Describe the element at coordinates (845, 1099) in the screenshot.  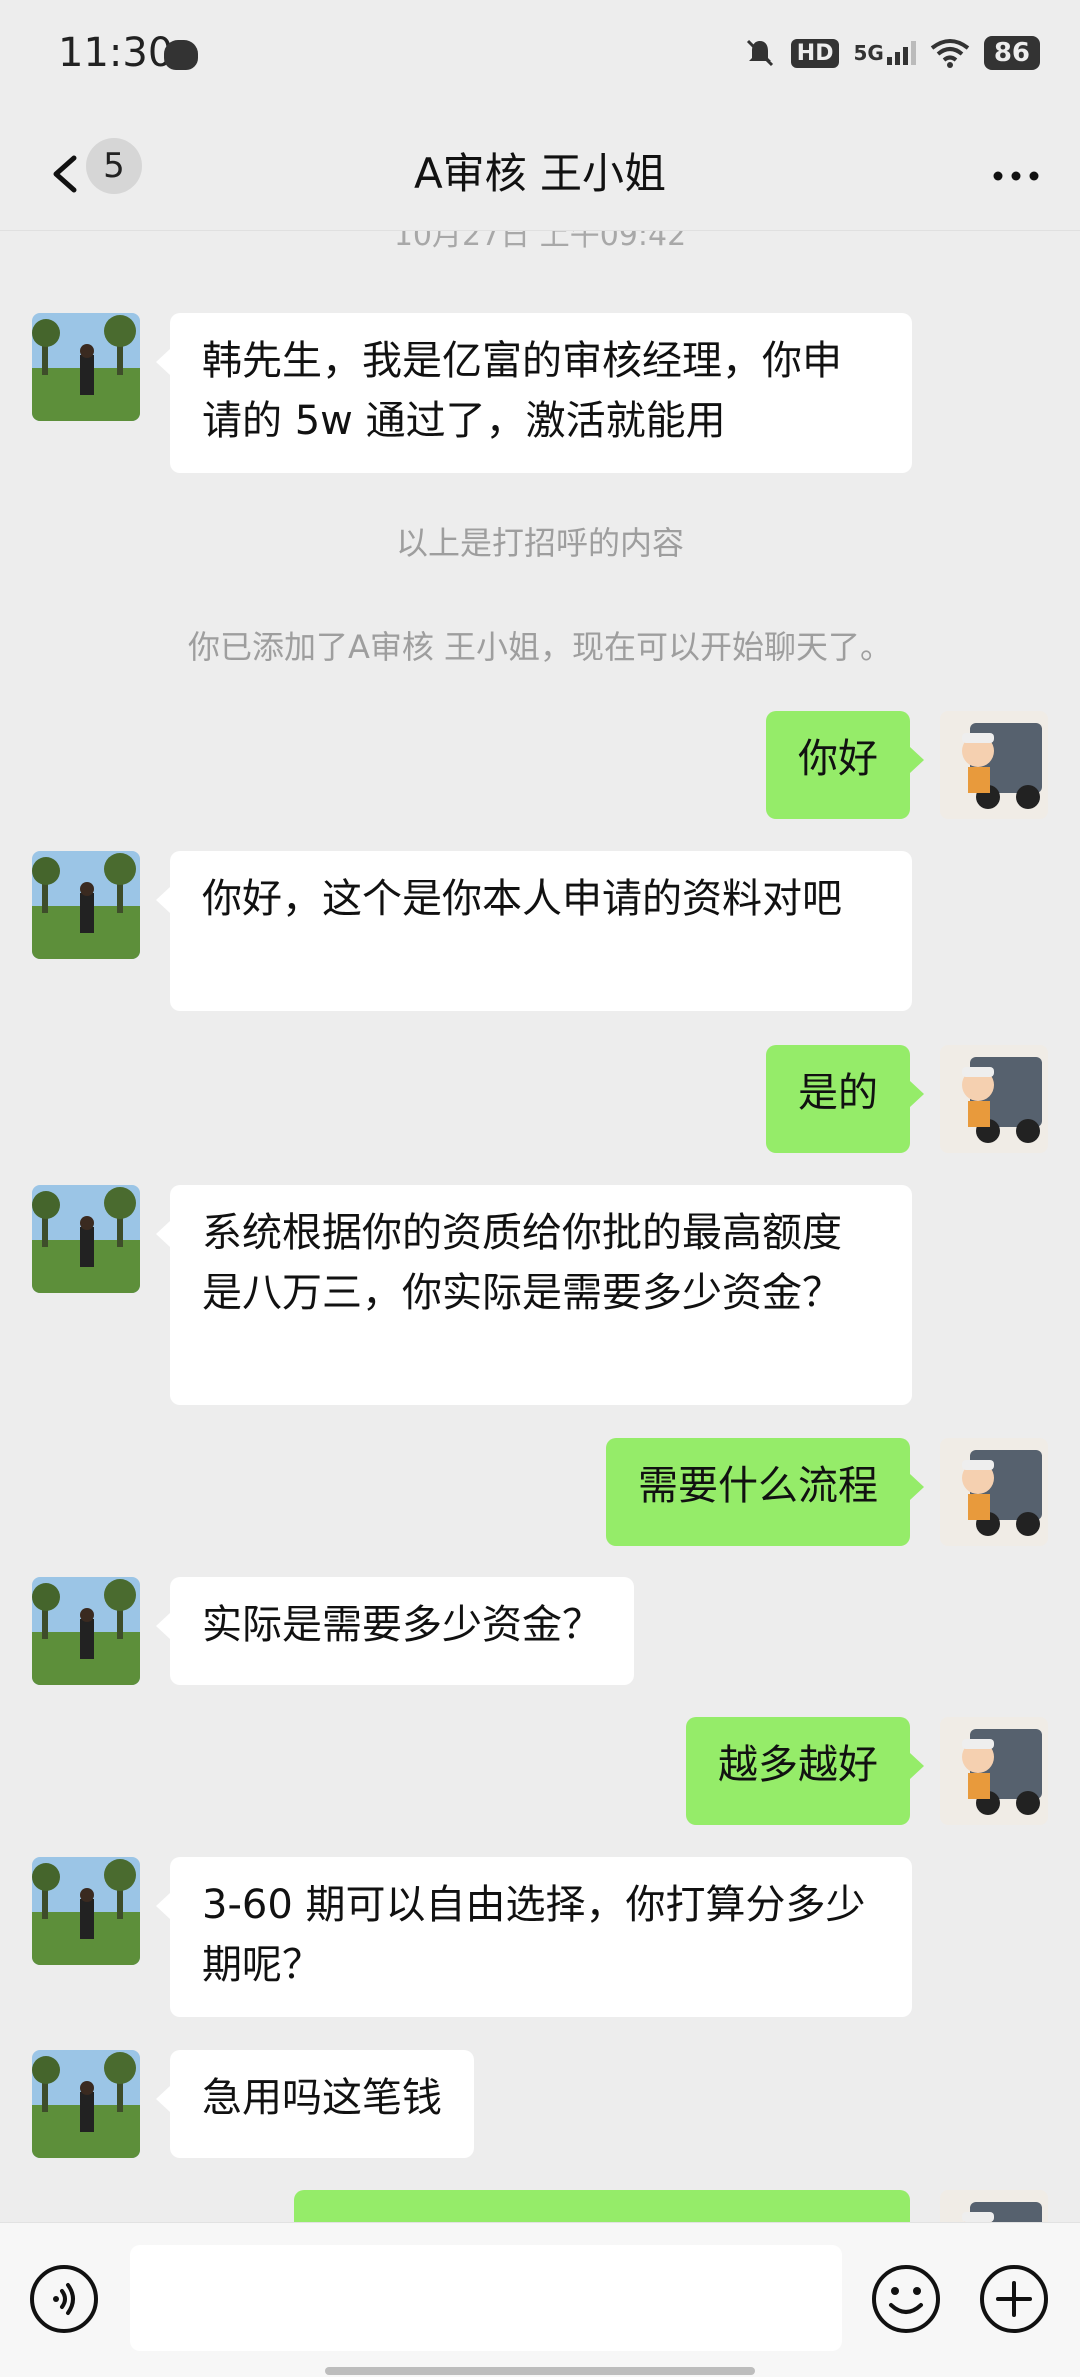
I see `sent-message: 是的` at that location.